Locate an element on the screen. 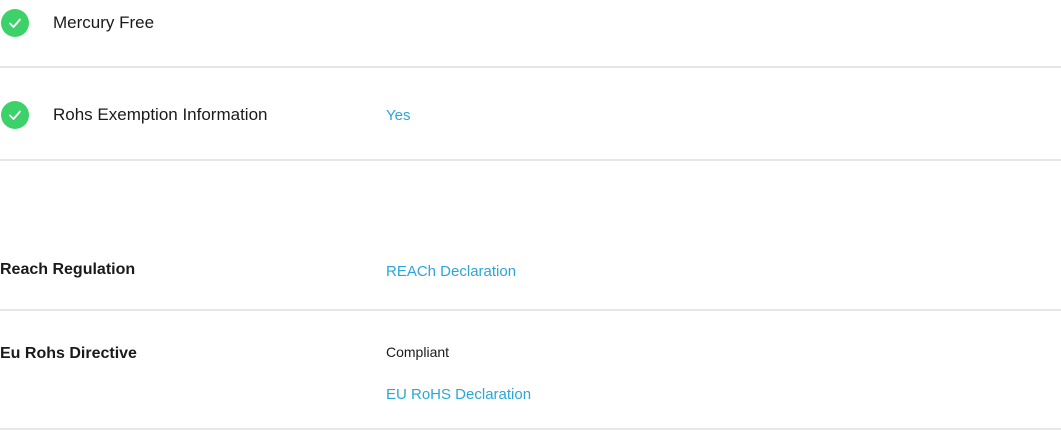  eu-rohs-directive-title: Eu Rohs Directive is located at coordinates (68, 353).